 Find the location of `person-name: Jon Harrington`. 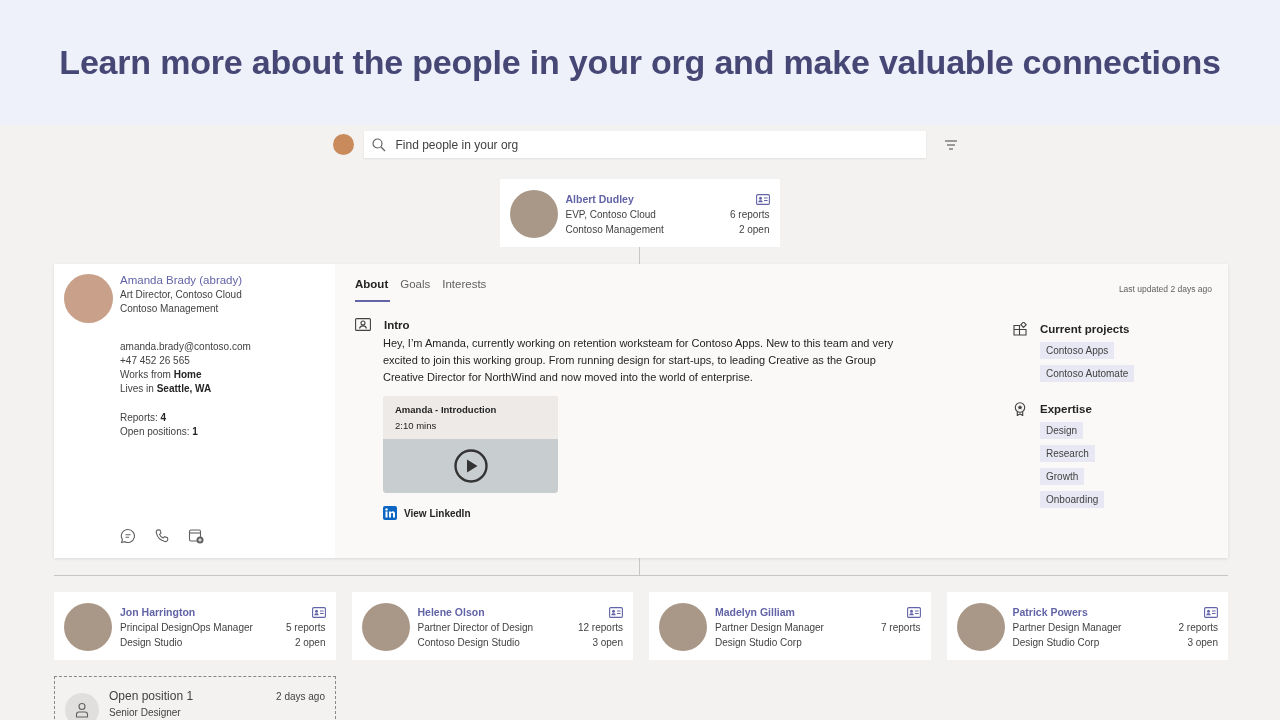

person-name: Jon Harrington is located at coordinates (158, 612).